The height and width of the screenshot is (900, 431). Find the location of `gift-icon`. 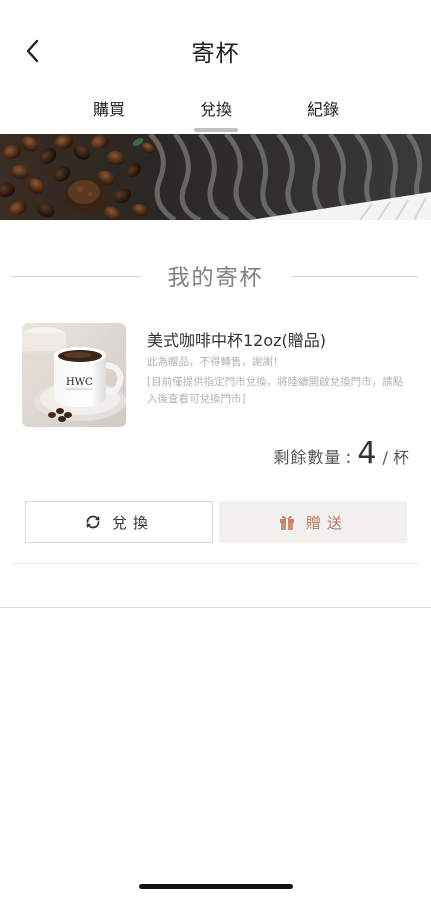

gift-icon is located at coordinates (287, 522).